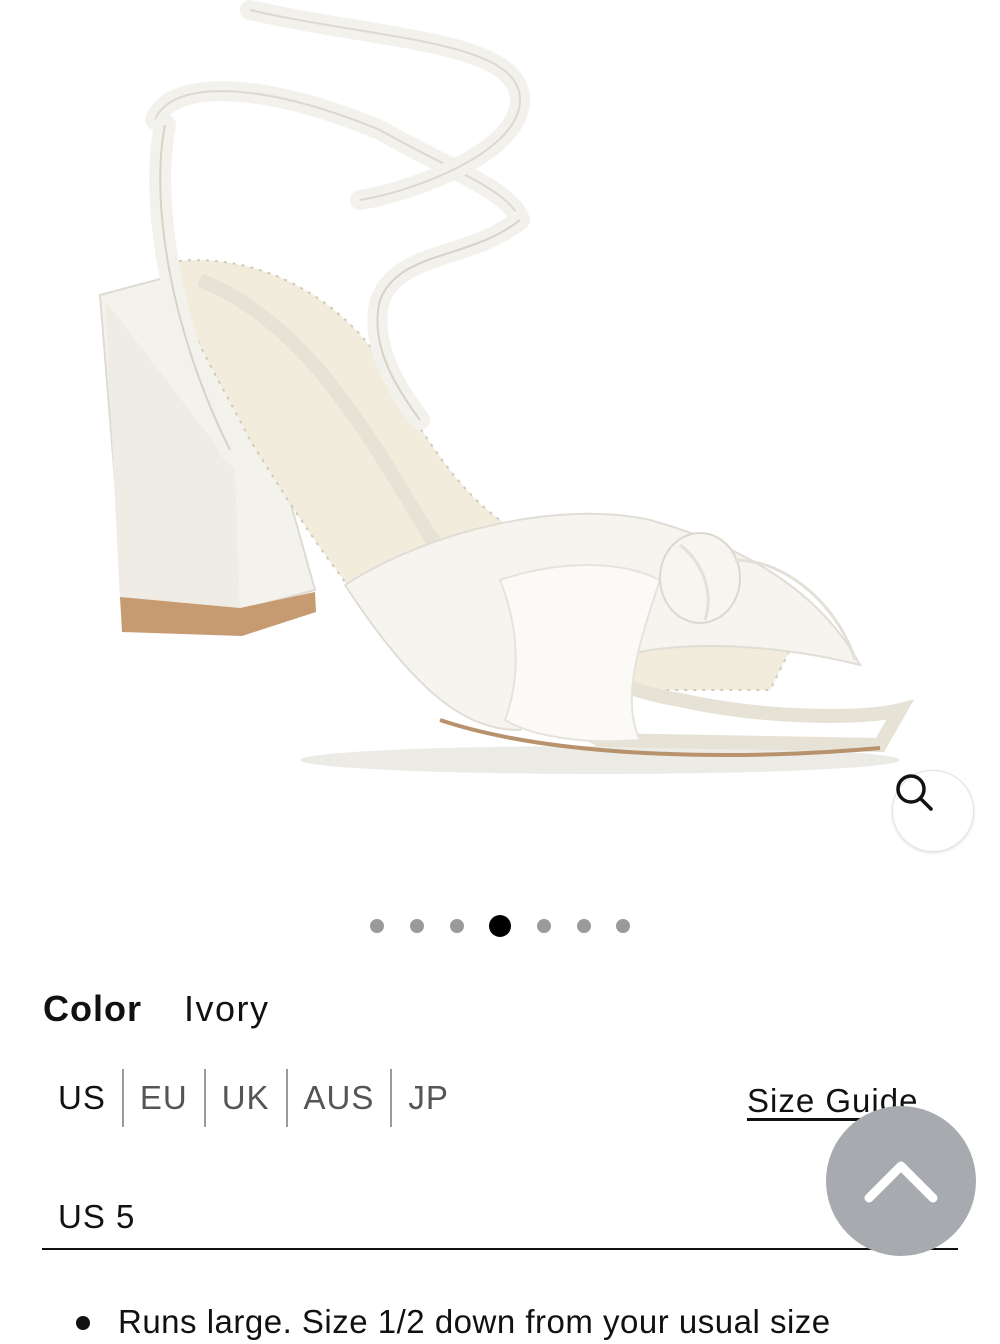  What do you see at coordinates (227, 1008) in the screenshot?
I see `color-value: Ivory` at bounding box center [227, 1008].